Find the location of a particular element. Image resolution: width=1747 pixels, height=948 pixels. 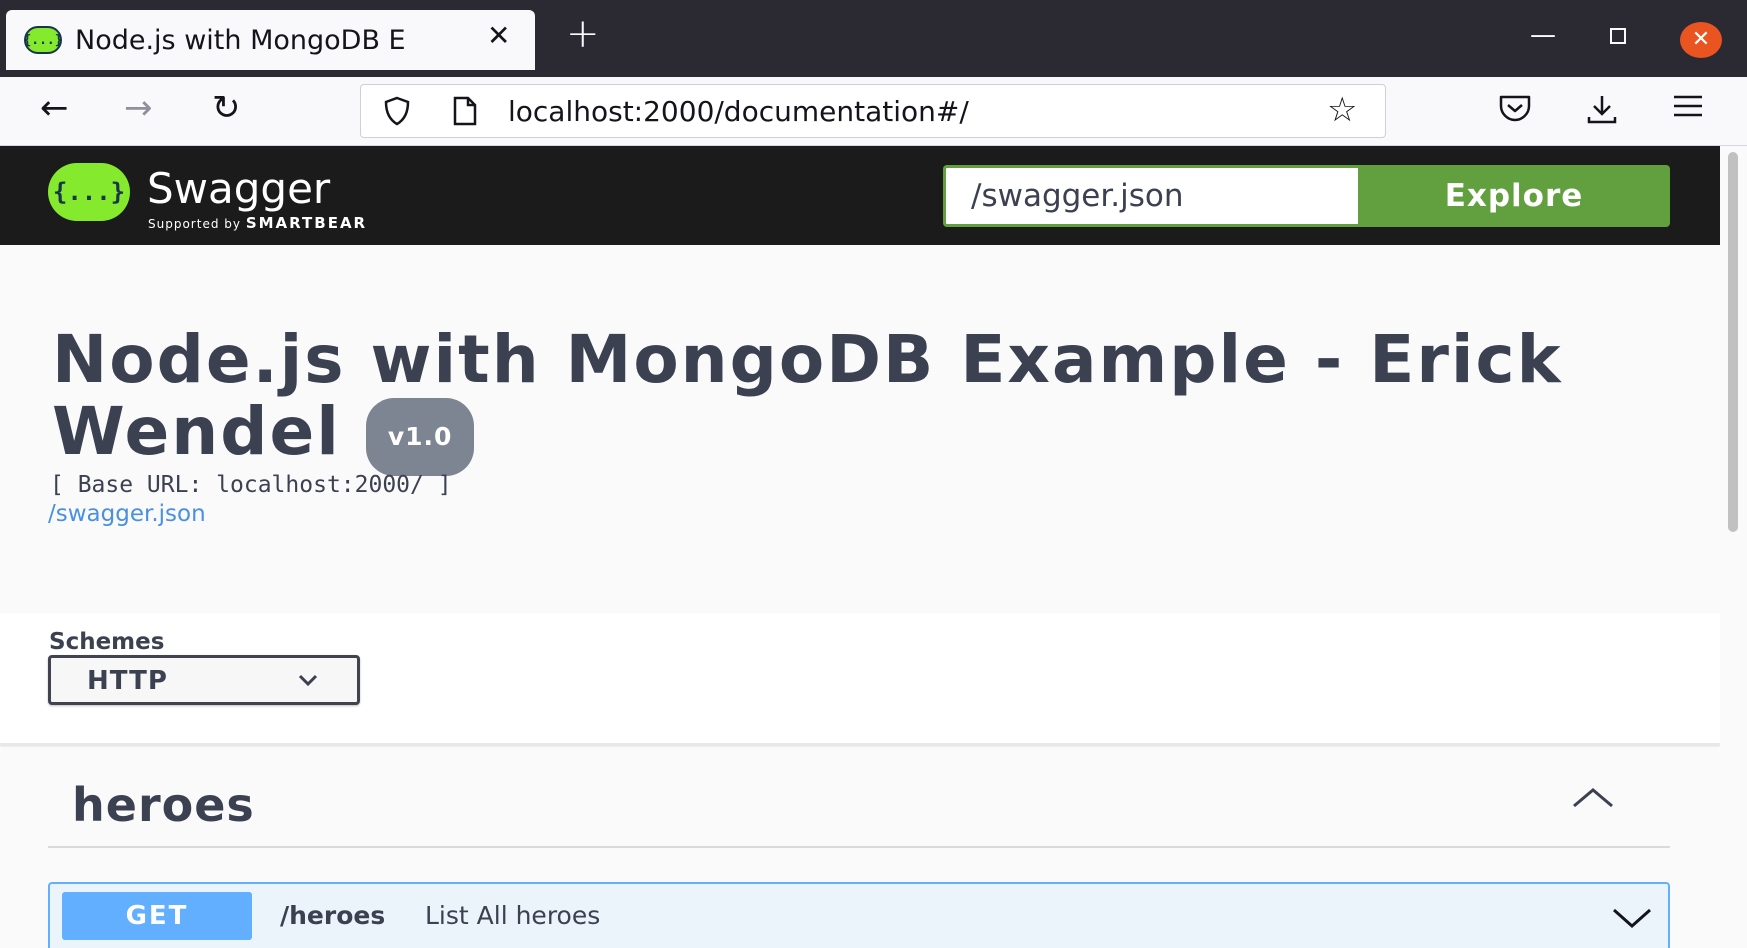

supported-by-text: Supported by is located at coordinates (194, 224).